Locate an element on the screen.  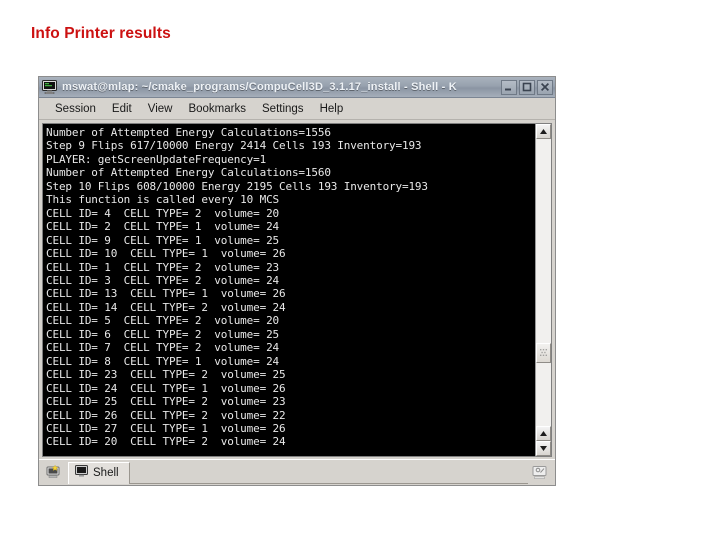
minimize-icon is located at coordinates (508, 89).